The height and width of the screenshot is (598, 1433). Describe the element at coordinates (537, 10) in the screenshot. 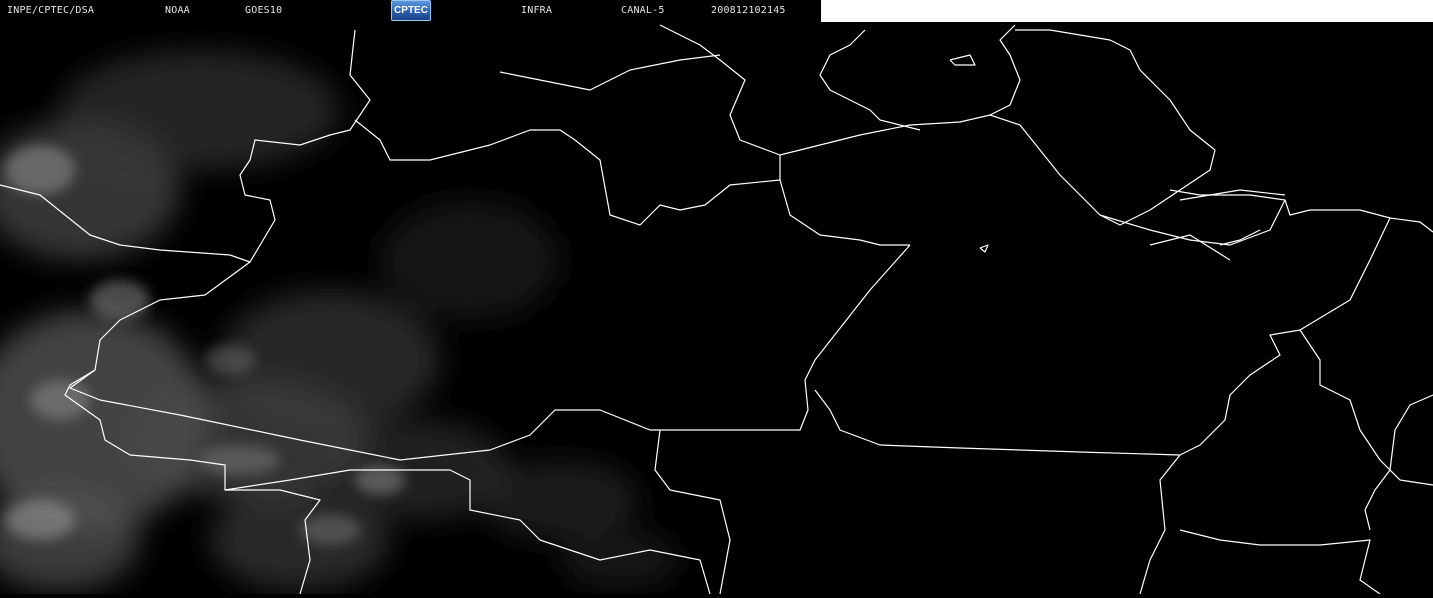

I see `product-label: INFRA` at that location.